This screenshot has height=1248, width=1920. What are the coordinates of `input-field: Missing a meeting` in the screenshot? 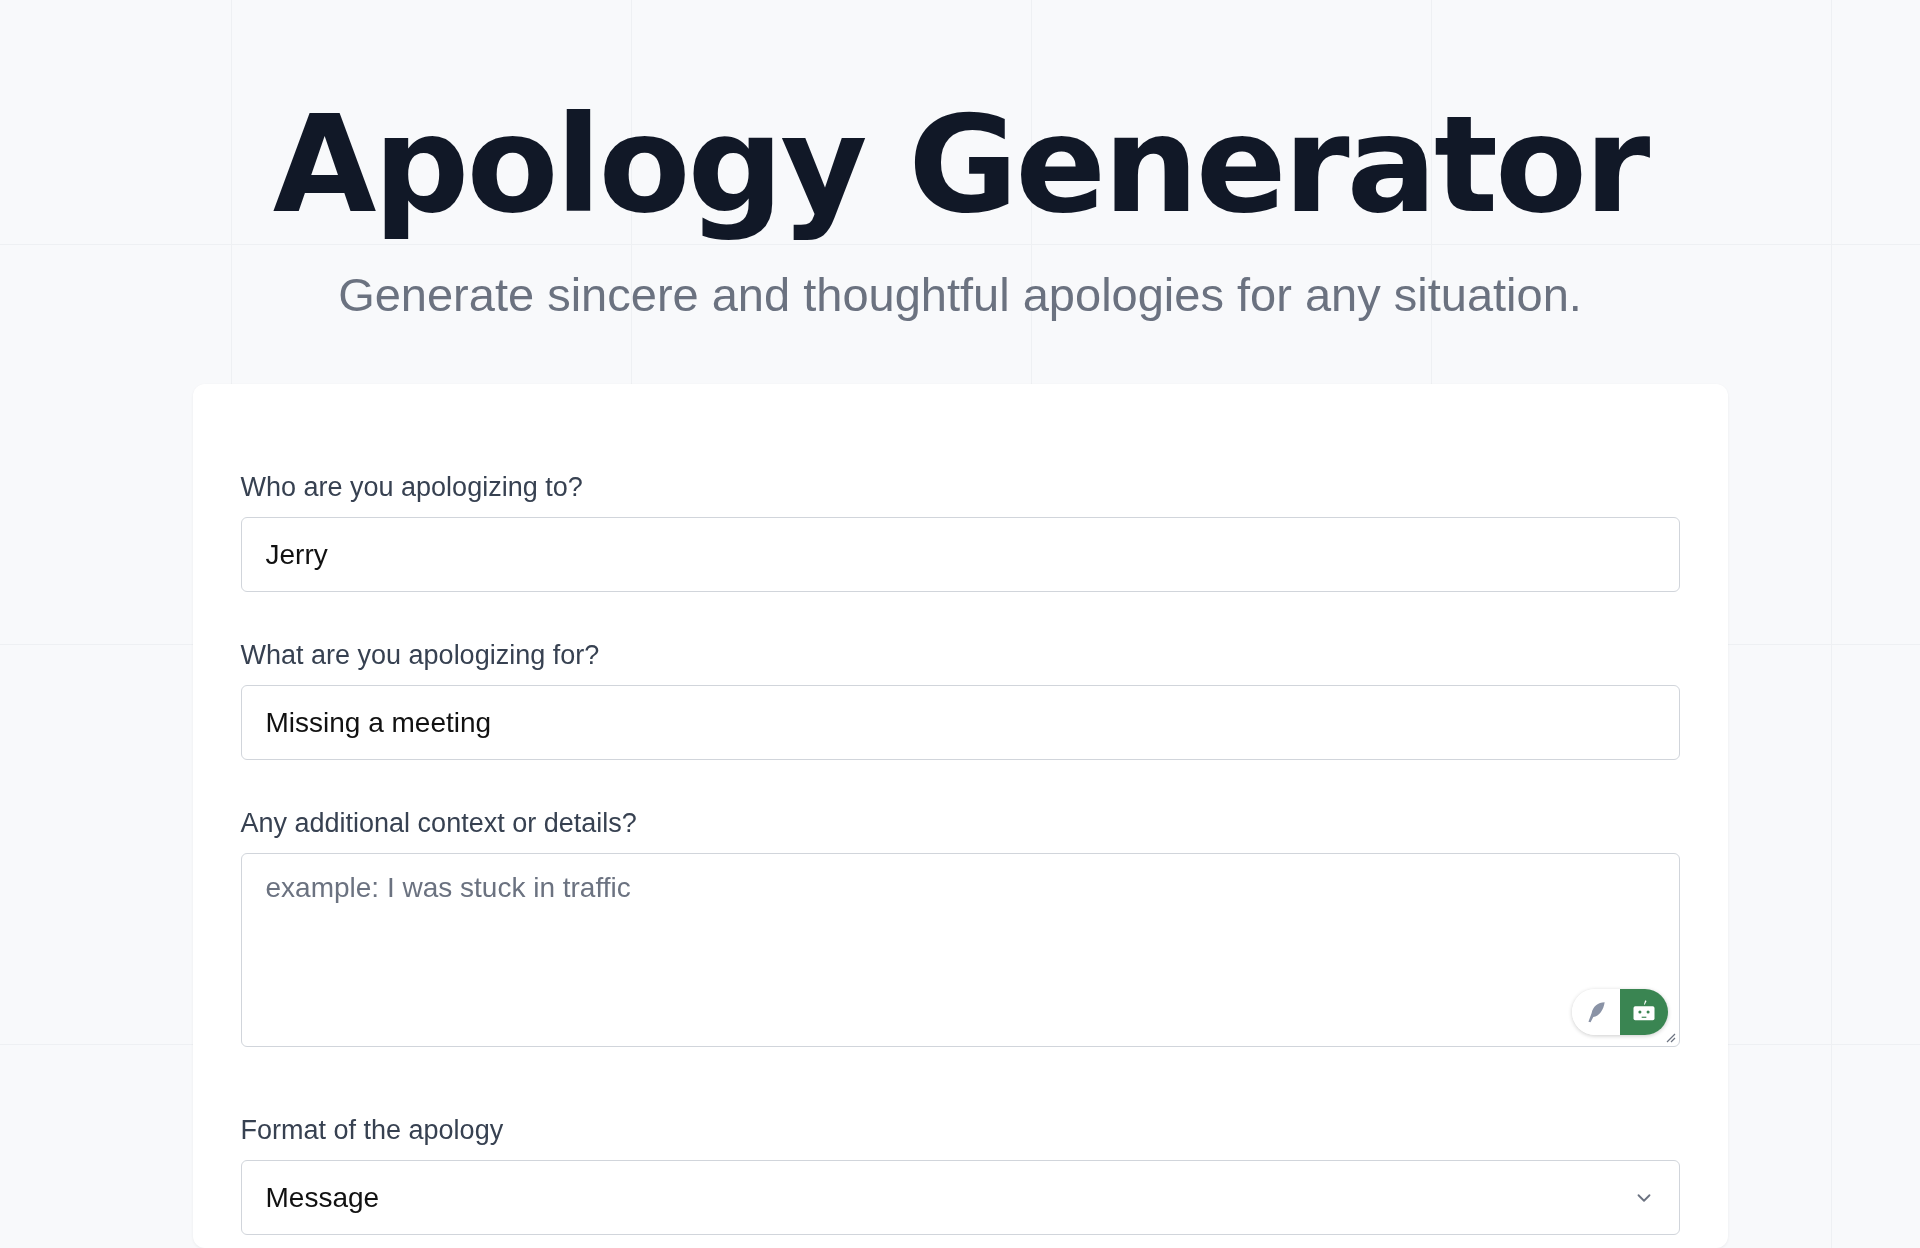 It's located at (960, 723).